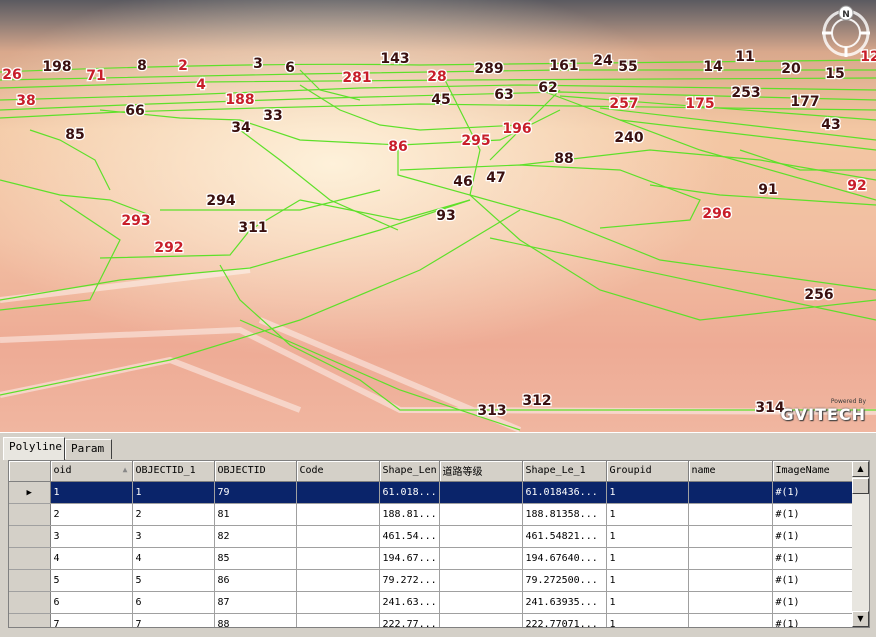 Image resolution: width=876 pixels, height=637 pixels. Describe the element at coordinates (409, 471) in the screenshot. I see `column-header-shape-len: Shape_Len` at that location.